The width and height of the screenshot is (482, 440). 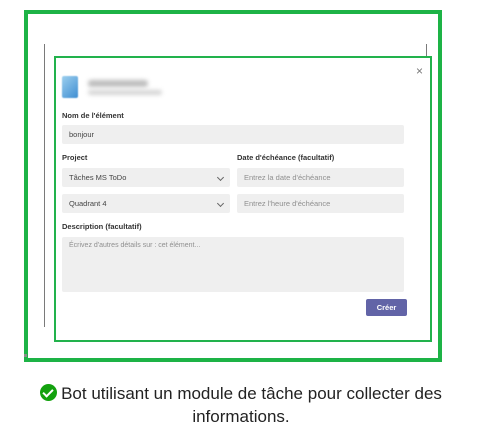 I want to click on check-circle-icon, so click(x=49, y=392).